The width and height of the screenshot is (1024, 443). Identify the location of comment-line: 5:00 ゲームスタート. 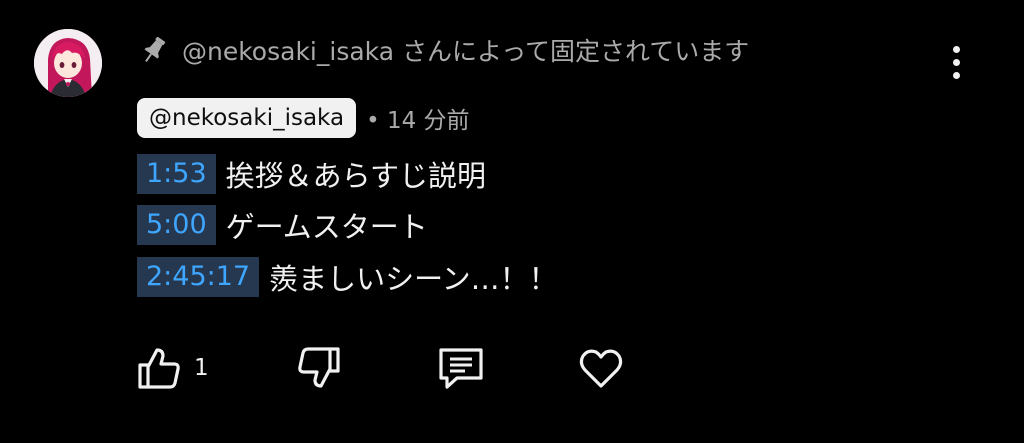
(282, 225).